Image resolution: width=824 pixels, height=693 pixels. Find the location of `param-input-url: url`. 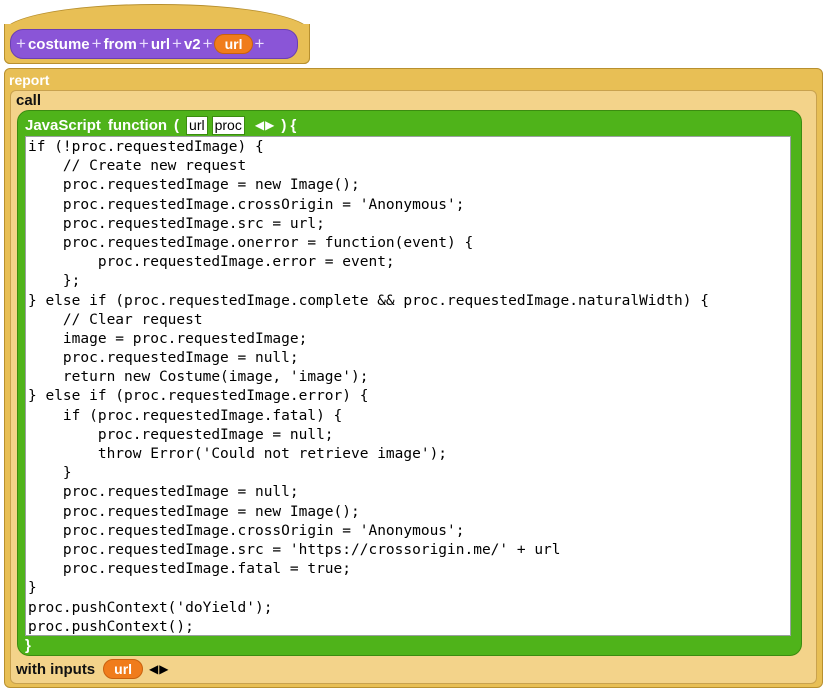

param-input-url: url is located at coordinates (197, 125).